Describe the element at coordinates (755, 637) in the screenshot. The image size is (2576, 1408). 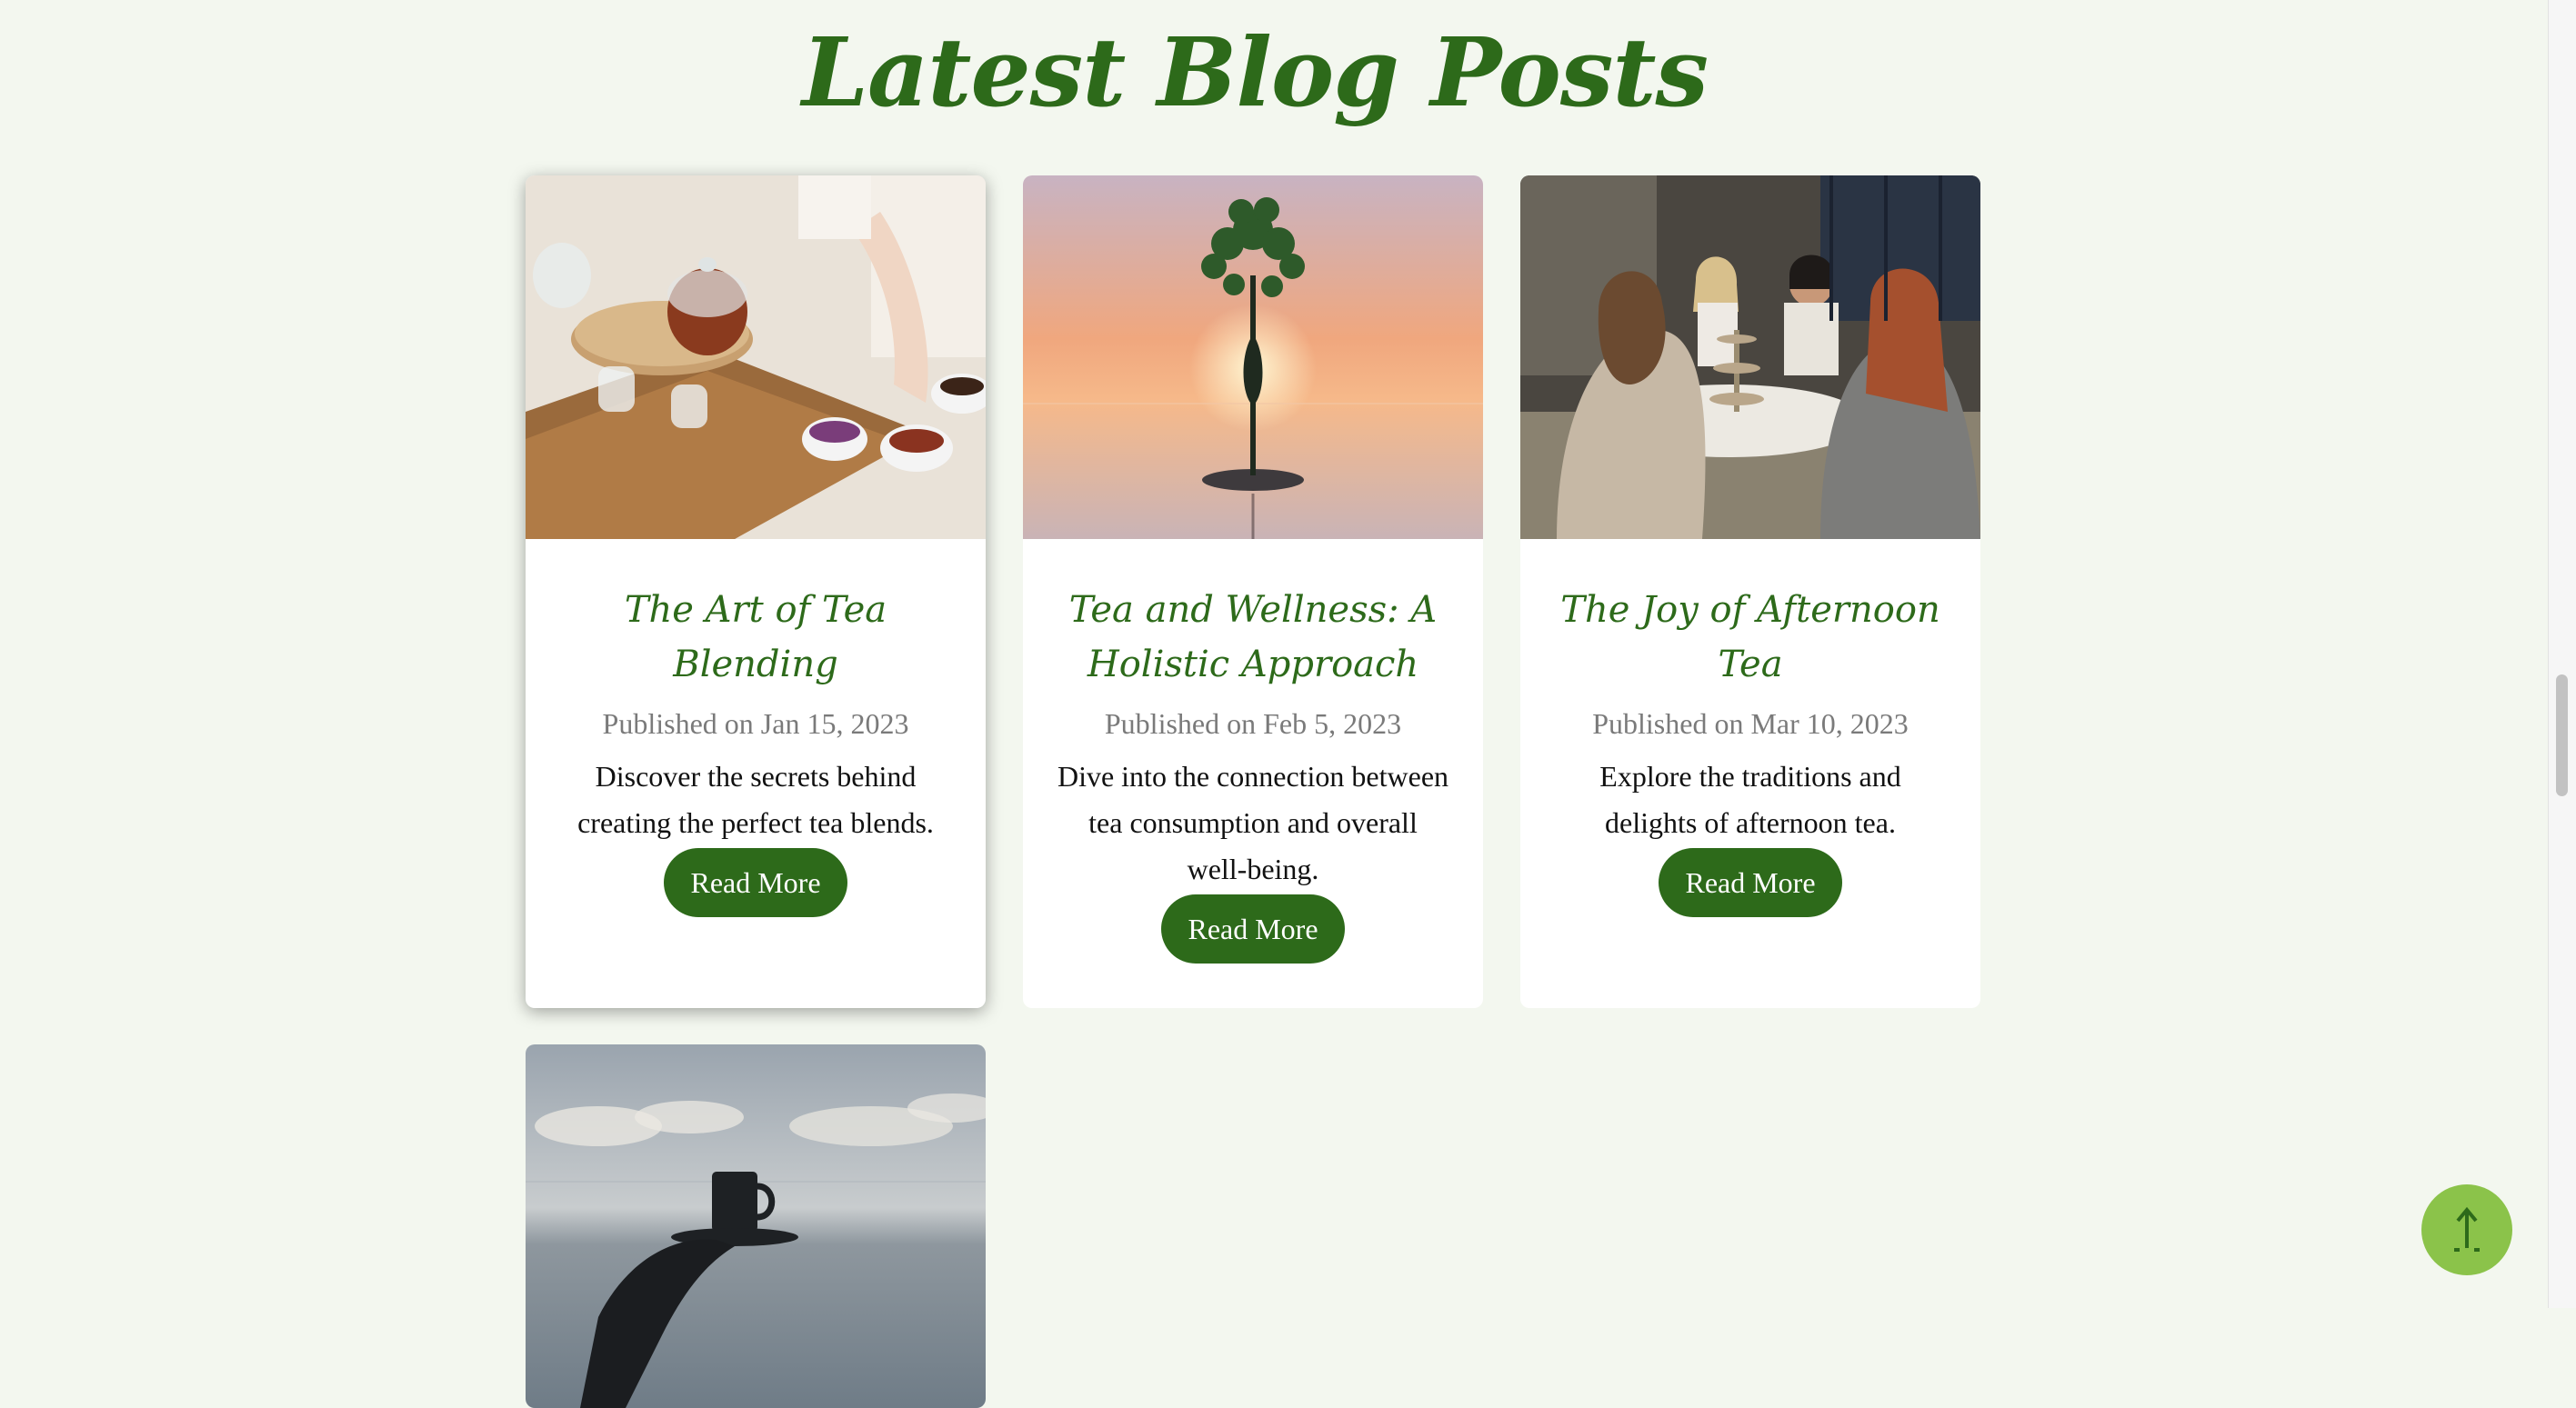
I see `post-title: The Art of Tea Blending` at that location.